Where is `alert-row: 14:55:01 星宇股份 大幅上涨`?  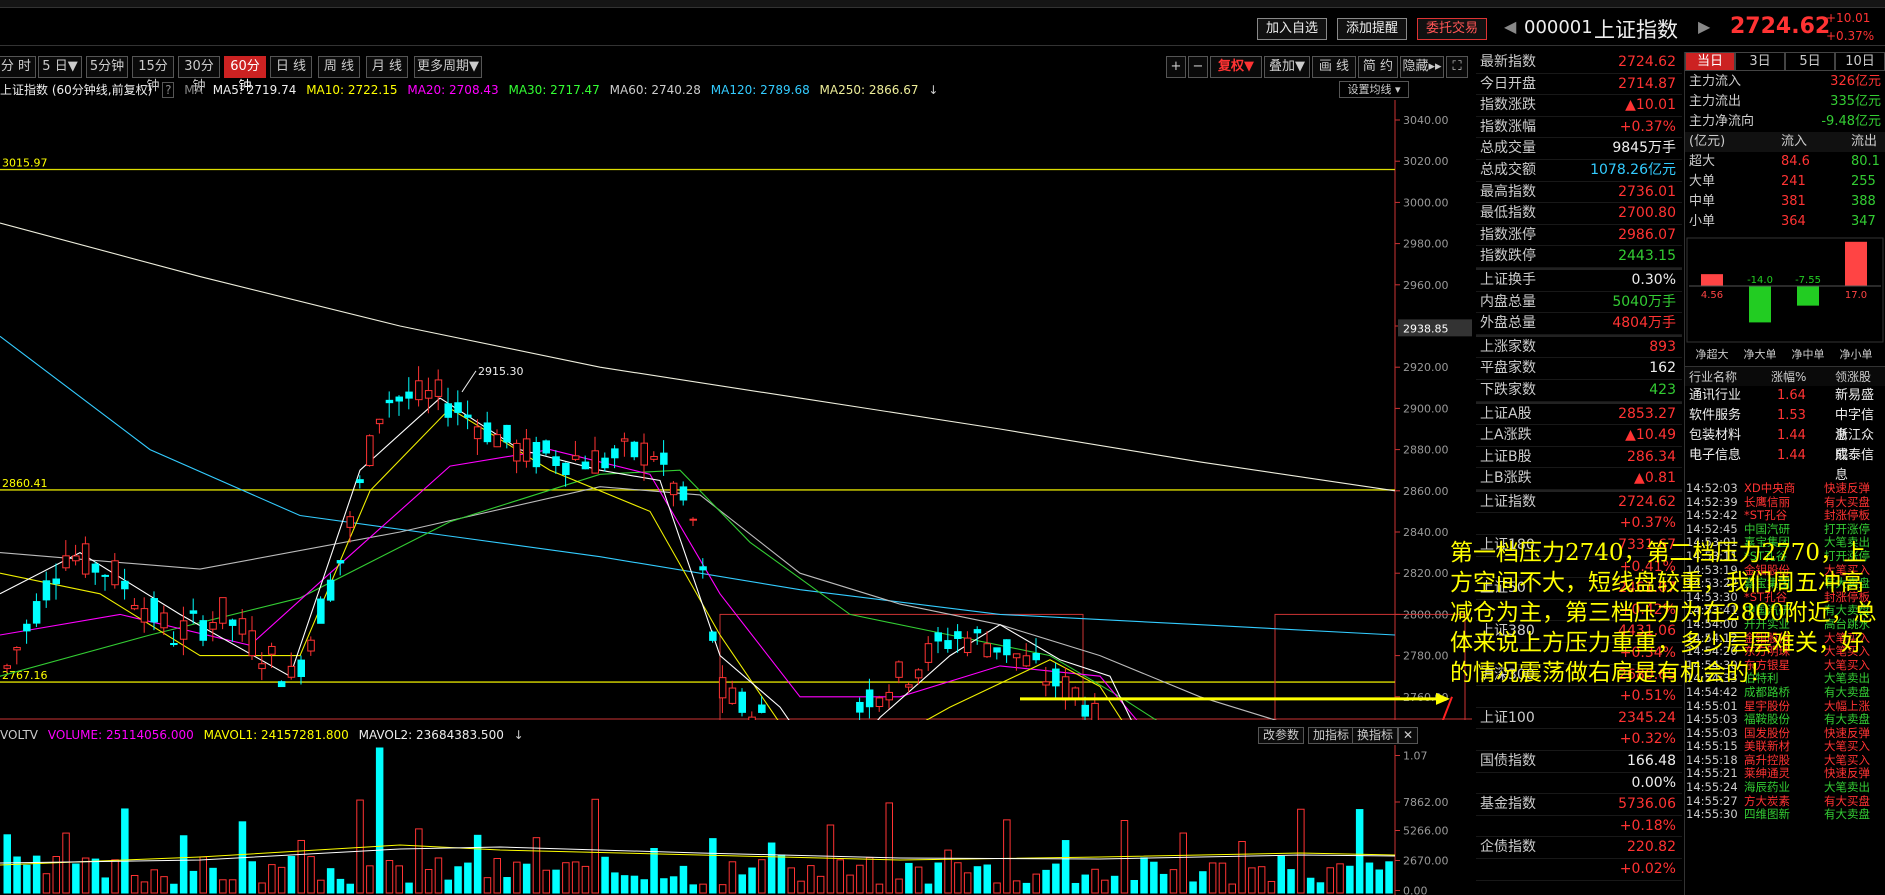 alert-row: 14:55:01 星宇股份 大幅上涨 is located at coordinates (1784, 706).